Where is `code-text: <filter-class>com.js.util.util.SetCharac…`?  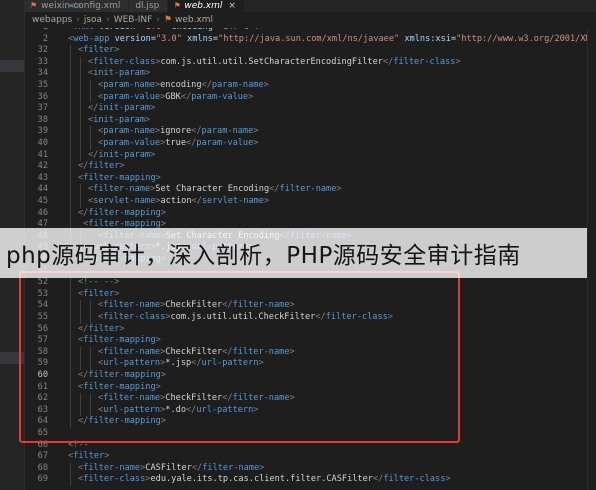 code-text: <filter-class>com.js.util.util.SetCharac… is located at coordinates (274, 63).